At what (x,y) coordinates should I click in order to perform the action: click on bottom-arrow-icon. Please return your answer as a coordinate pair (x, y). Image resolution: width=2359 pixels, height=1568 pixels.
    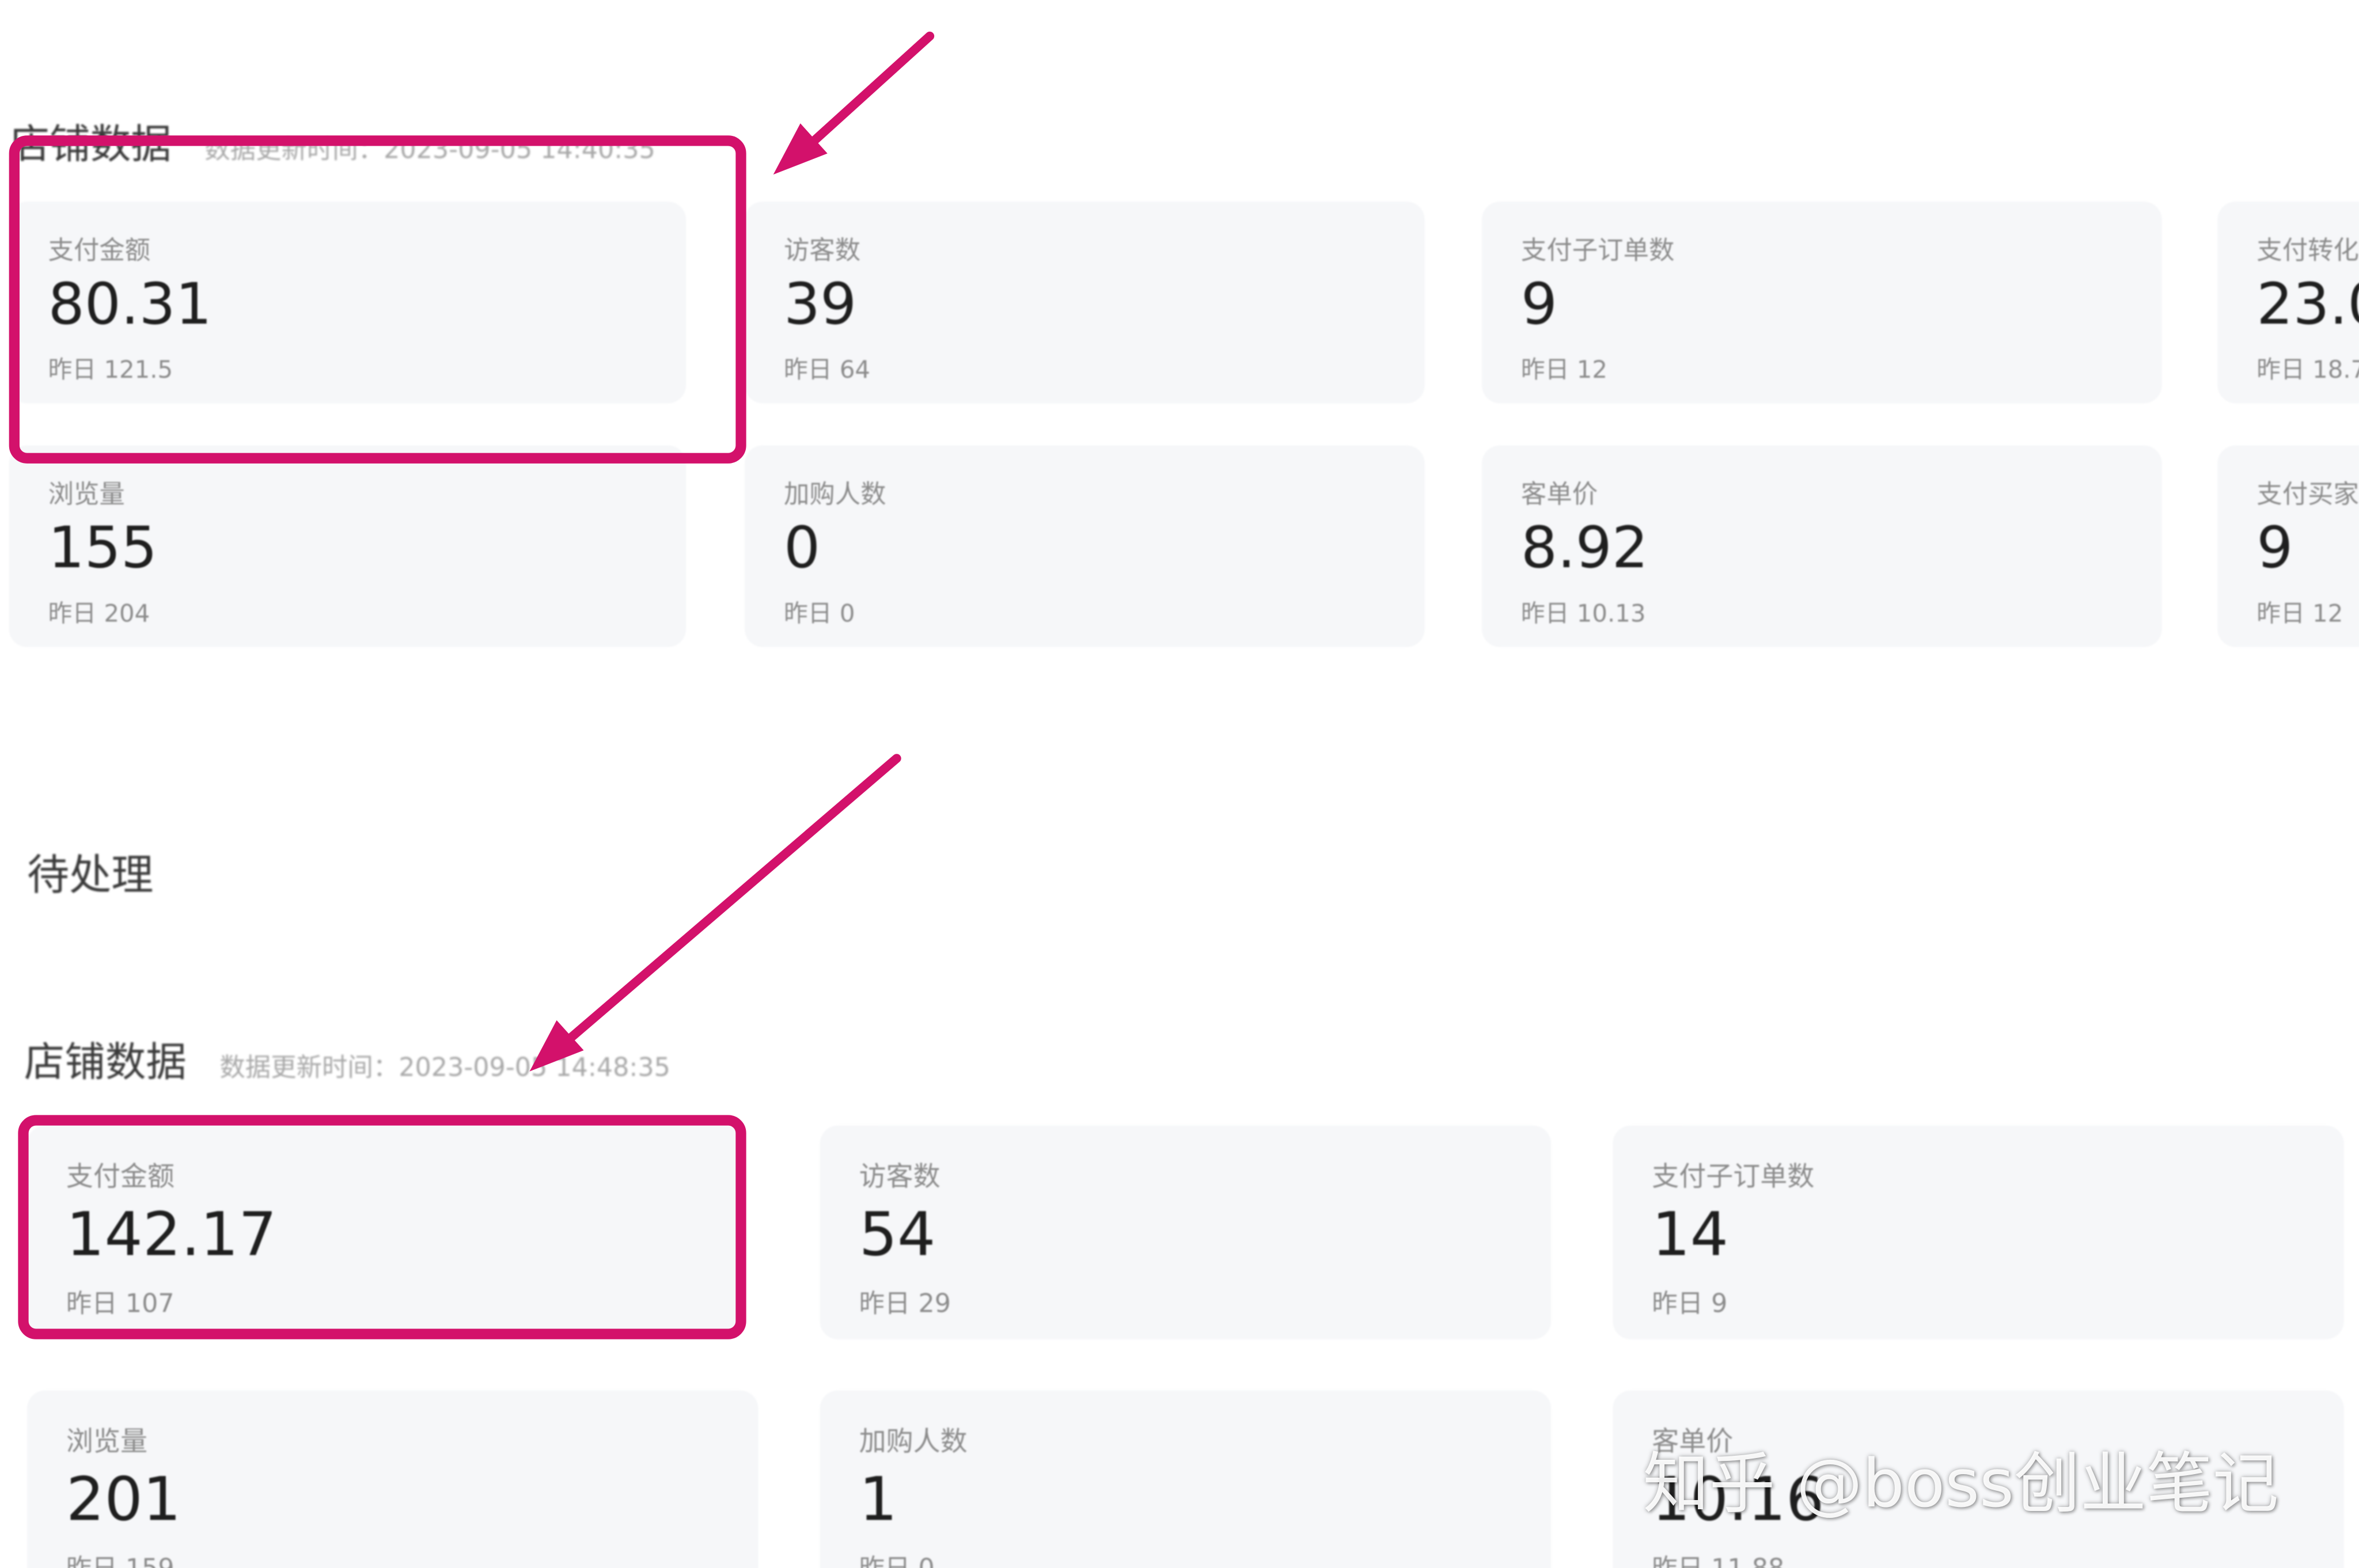
    Looking at the image, I should click on (715, 913).